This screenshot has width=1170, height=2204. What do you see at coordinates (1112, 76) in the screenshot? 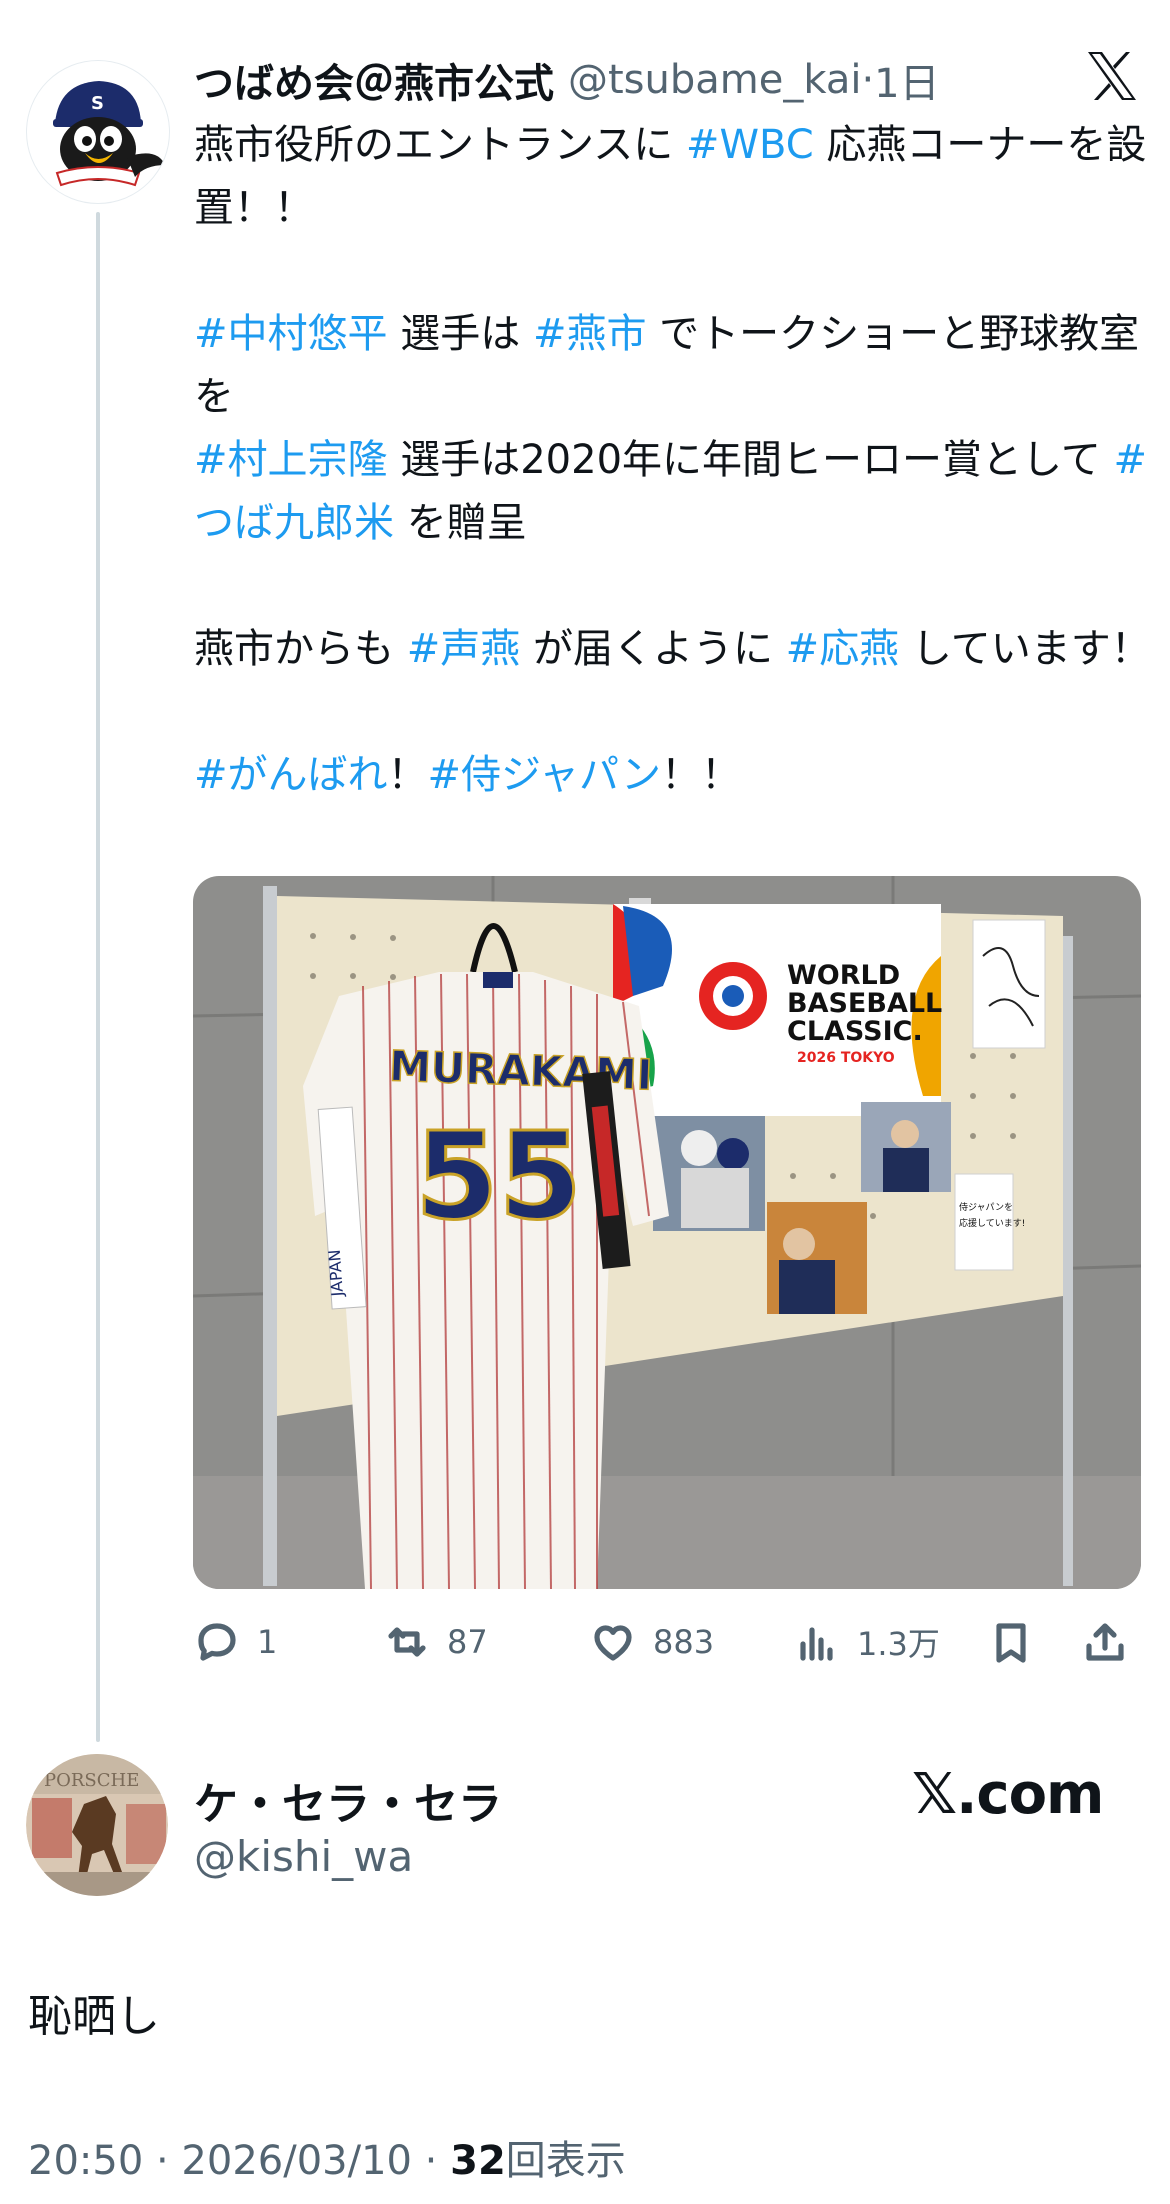
I see `x-logo-icon` at bounding box center [1112, 76].